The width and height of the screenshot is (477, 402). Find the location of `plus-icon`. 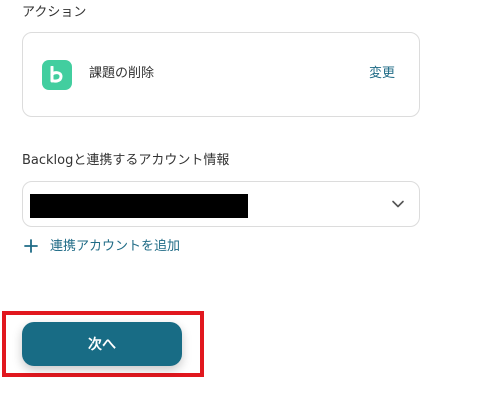

plus-icon is located at coordinates (31, 246).